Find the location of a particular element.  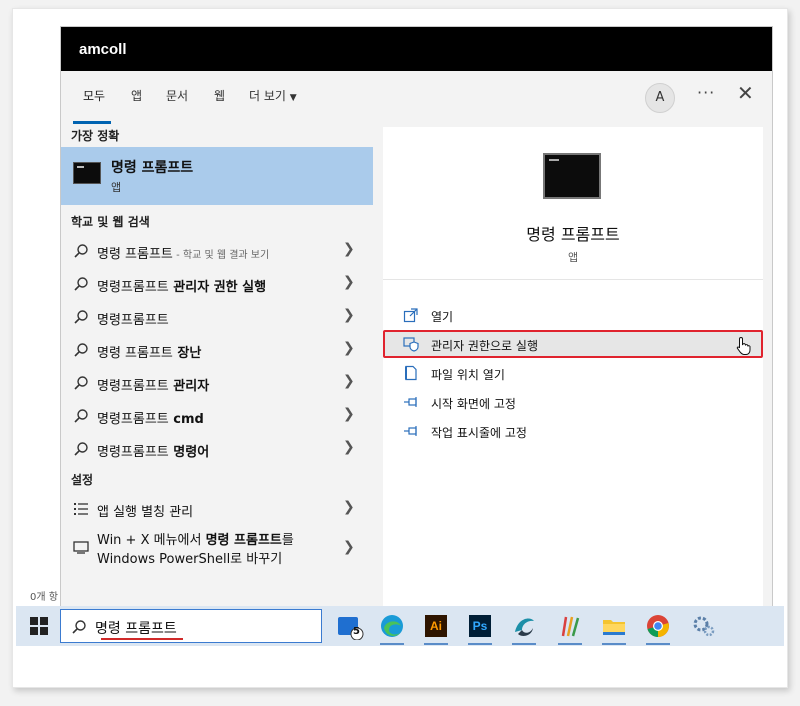

stripes-app-icon is located at coordinates (570, 628).